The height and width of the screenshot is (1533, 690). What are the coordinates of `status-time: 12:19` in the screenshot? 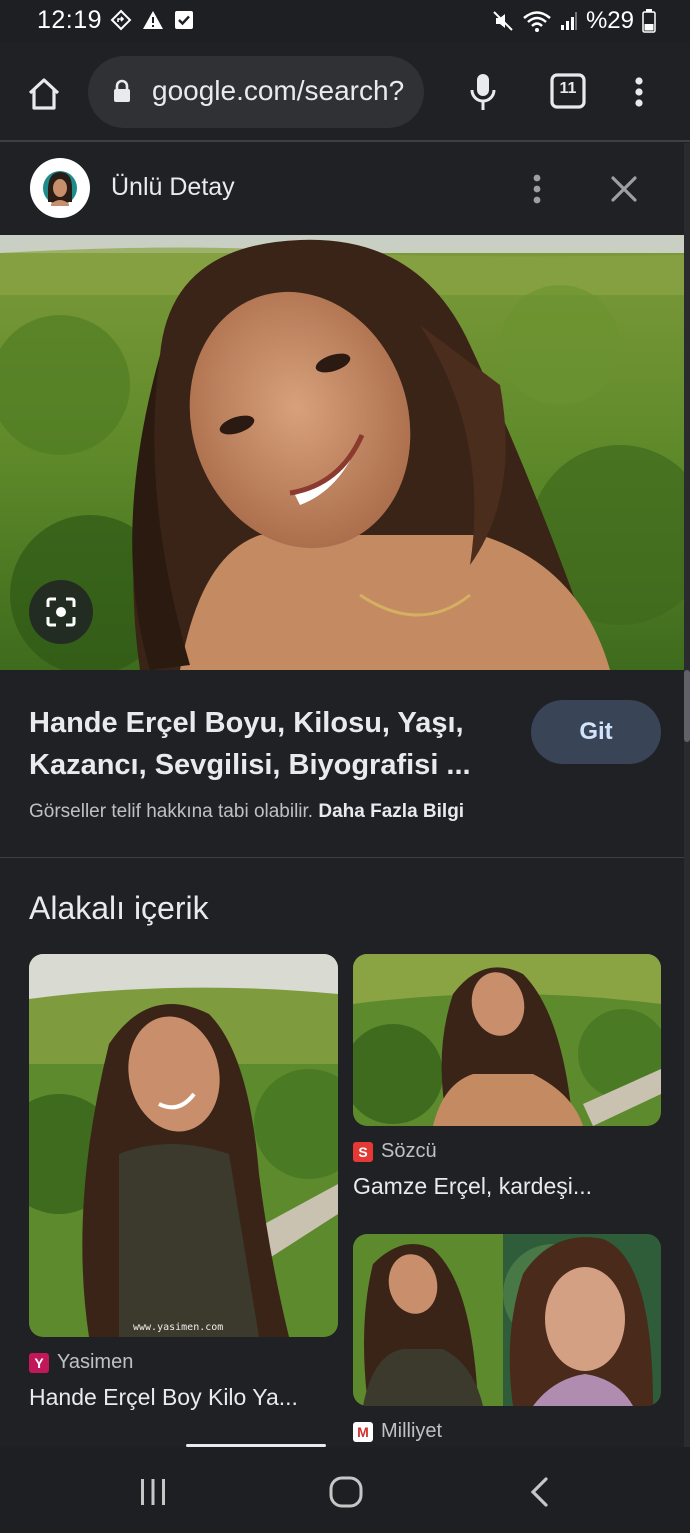 It's located at (70, 20).